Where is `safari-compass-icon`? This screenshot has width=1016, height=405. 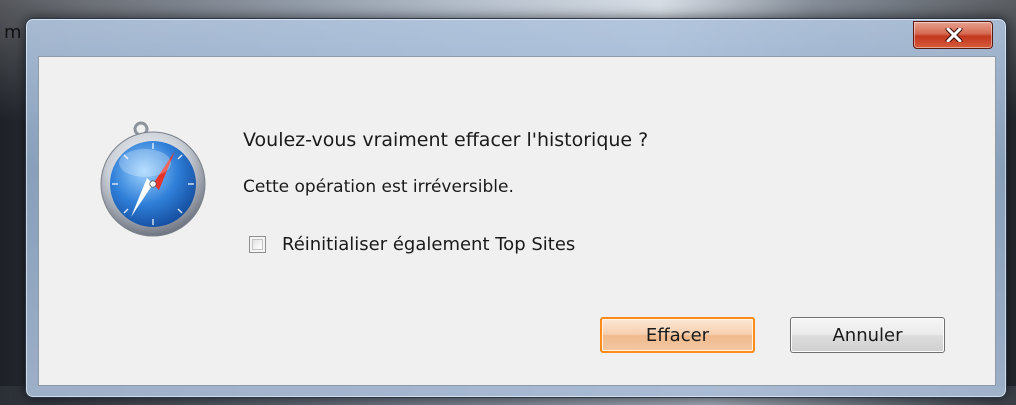
safari-compass-icon is located at coordinates (153, 179).